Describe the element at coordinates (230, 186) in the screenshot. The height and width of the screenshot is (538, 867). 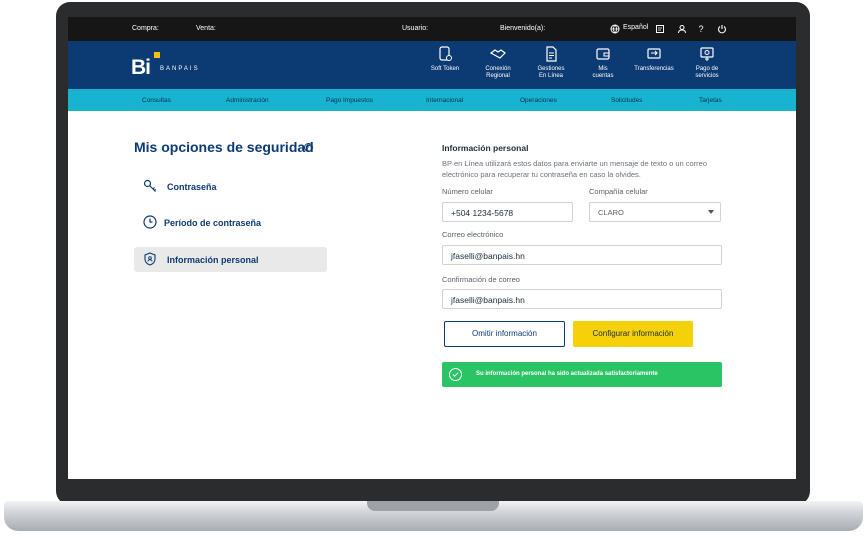
I see `security-option-password: Contraseña` at that location.